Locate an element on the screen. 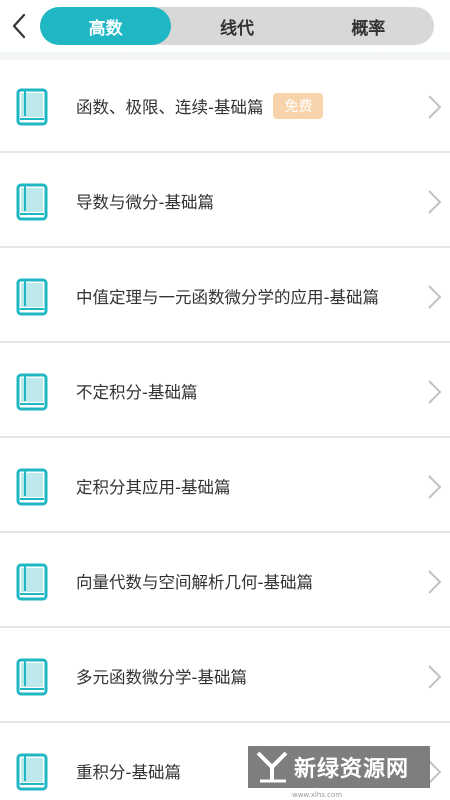  course-title: 向量代数与空间解析几何-基础篇 is located at coordinates (194, 582).